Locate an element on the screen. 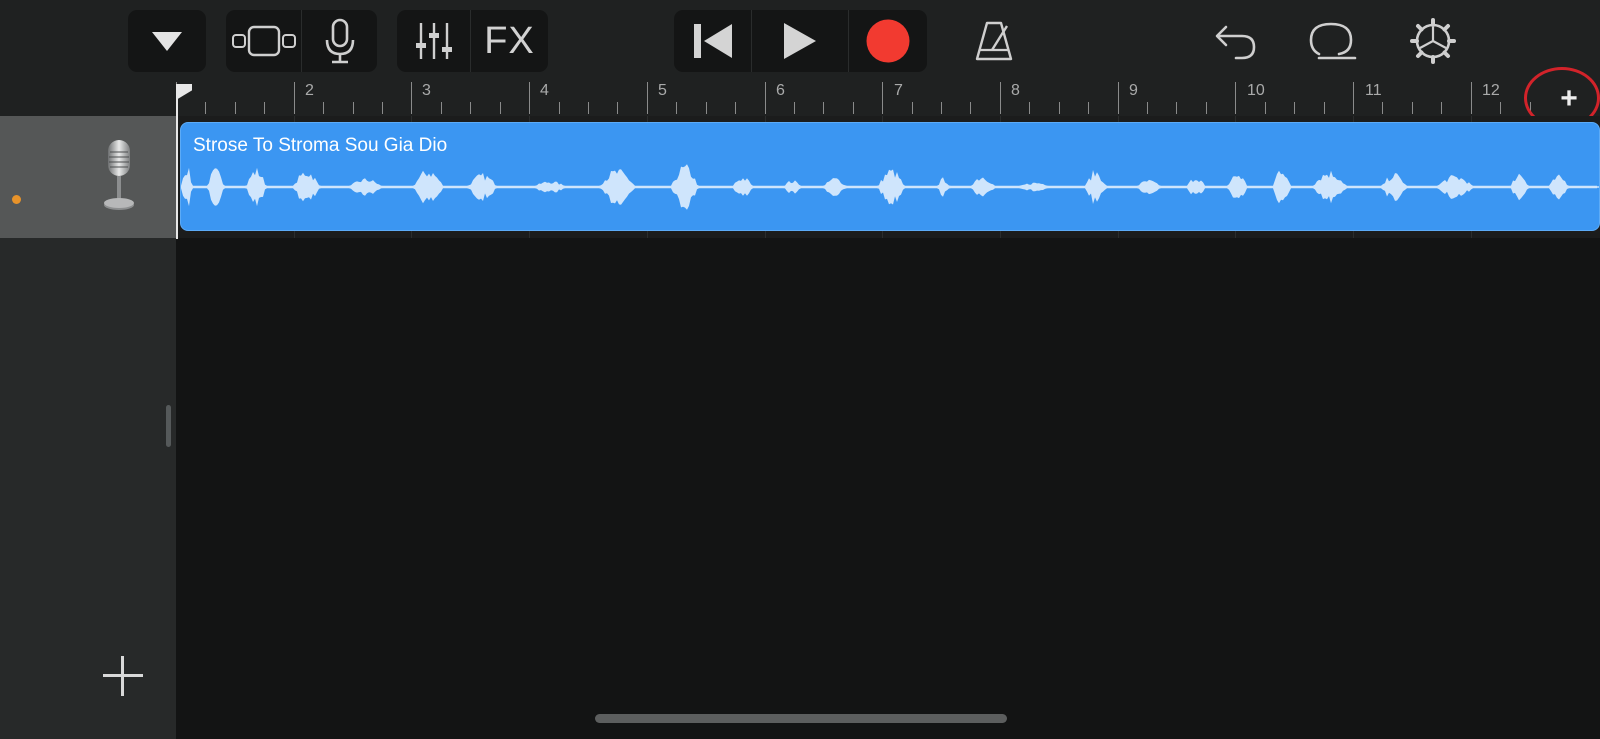  ruler-bar-label: 9 is located at coordinates (1133, 90).